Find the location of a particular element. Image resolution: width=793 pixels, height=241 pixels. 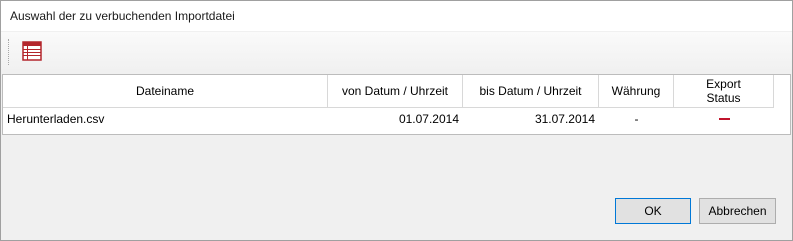

column-header-dateiname: Dateiname is located at coordinates (165, 91).